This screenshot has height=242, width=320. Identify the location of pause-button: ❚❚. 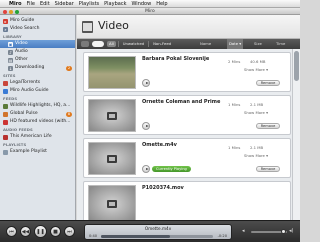
(40, 231).